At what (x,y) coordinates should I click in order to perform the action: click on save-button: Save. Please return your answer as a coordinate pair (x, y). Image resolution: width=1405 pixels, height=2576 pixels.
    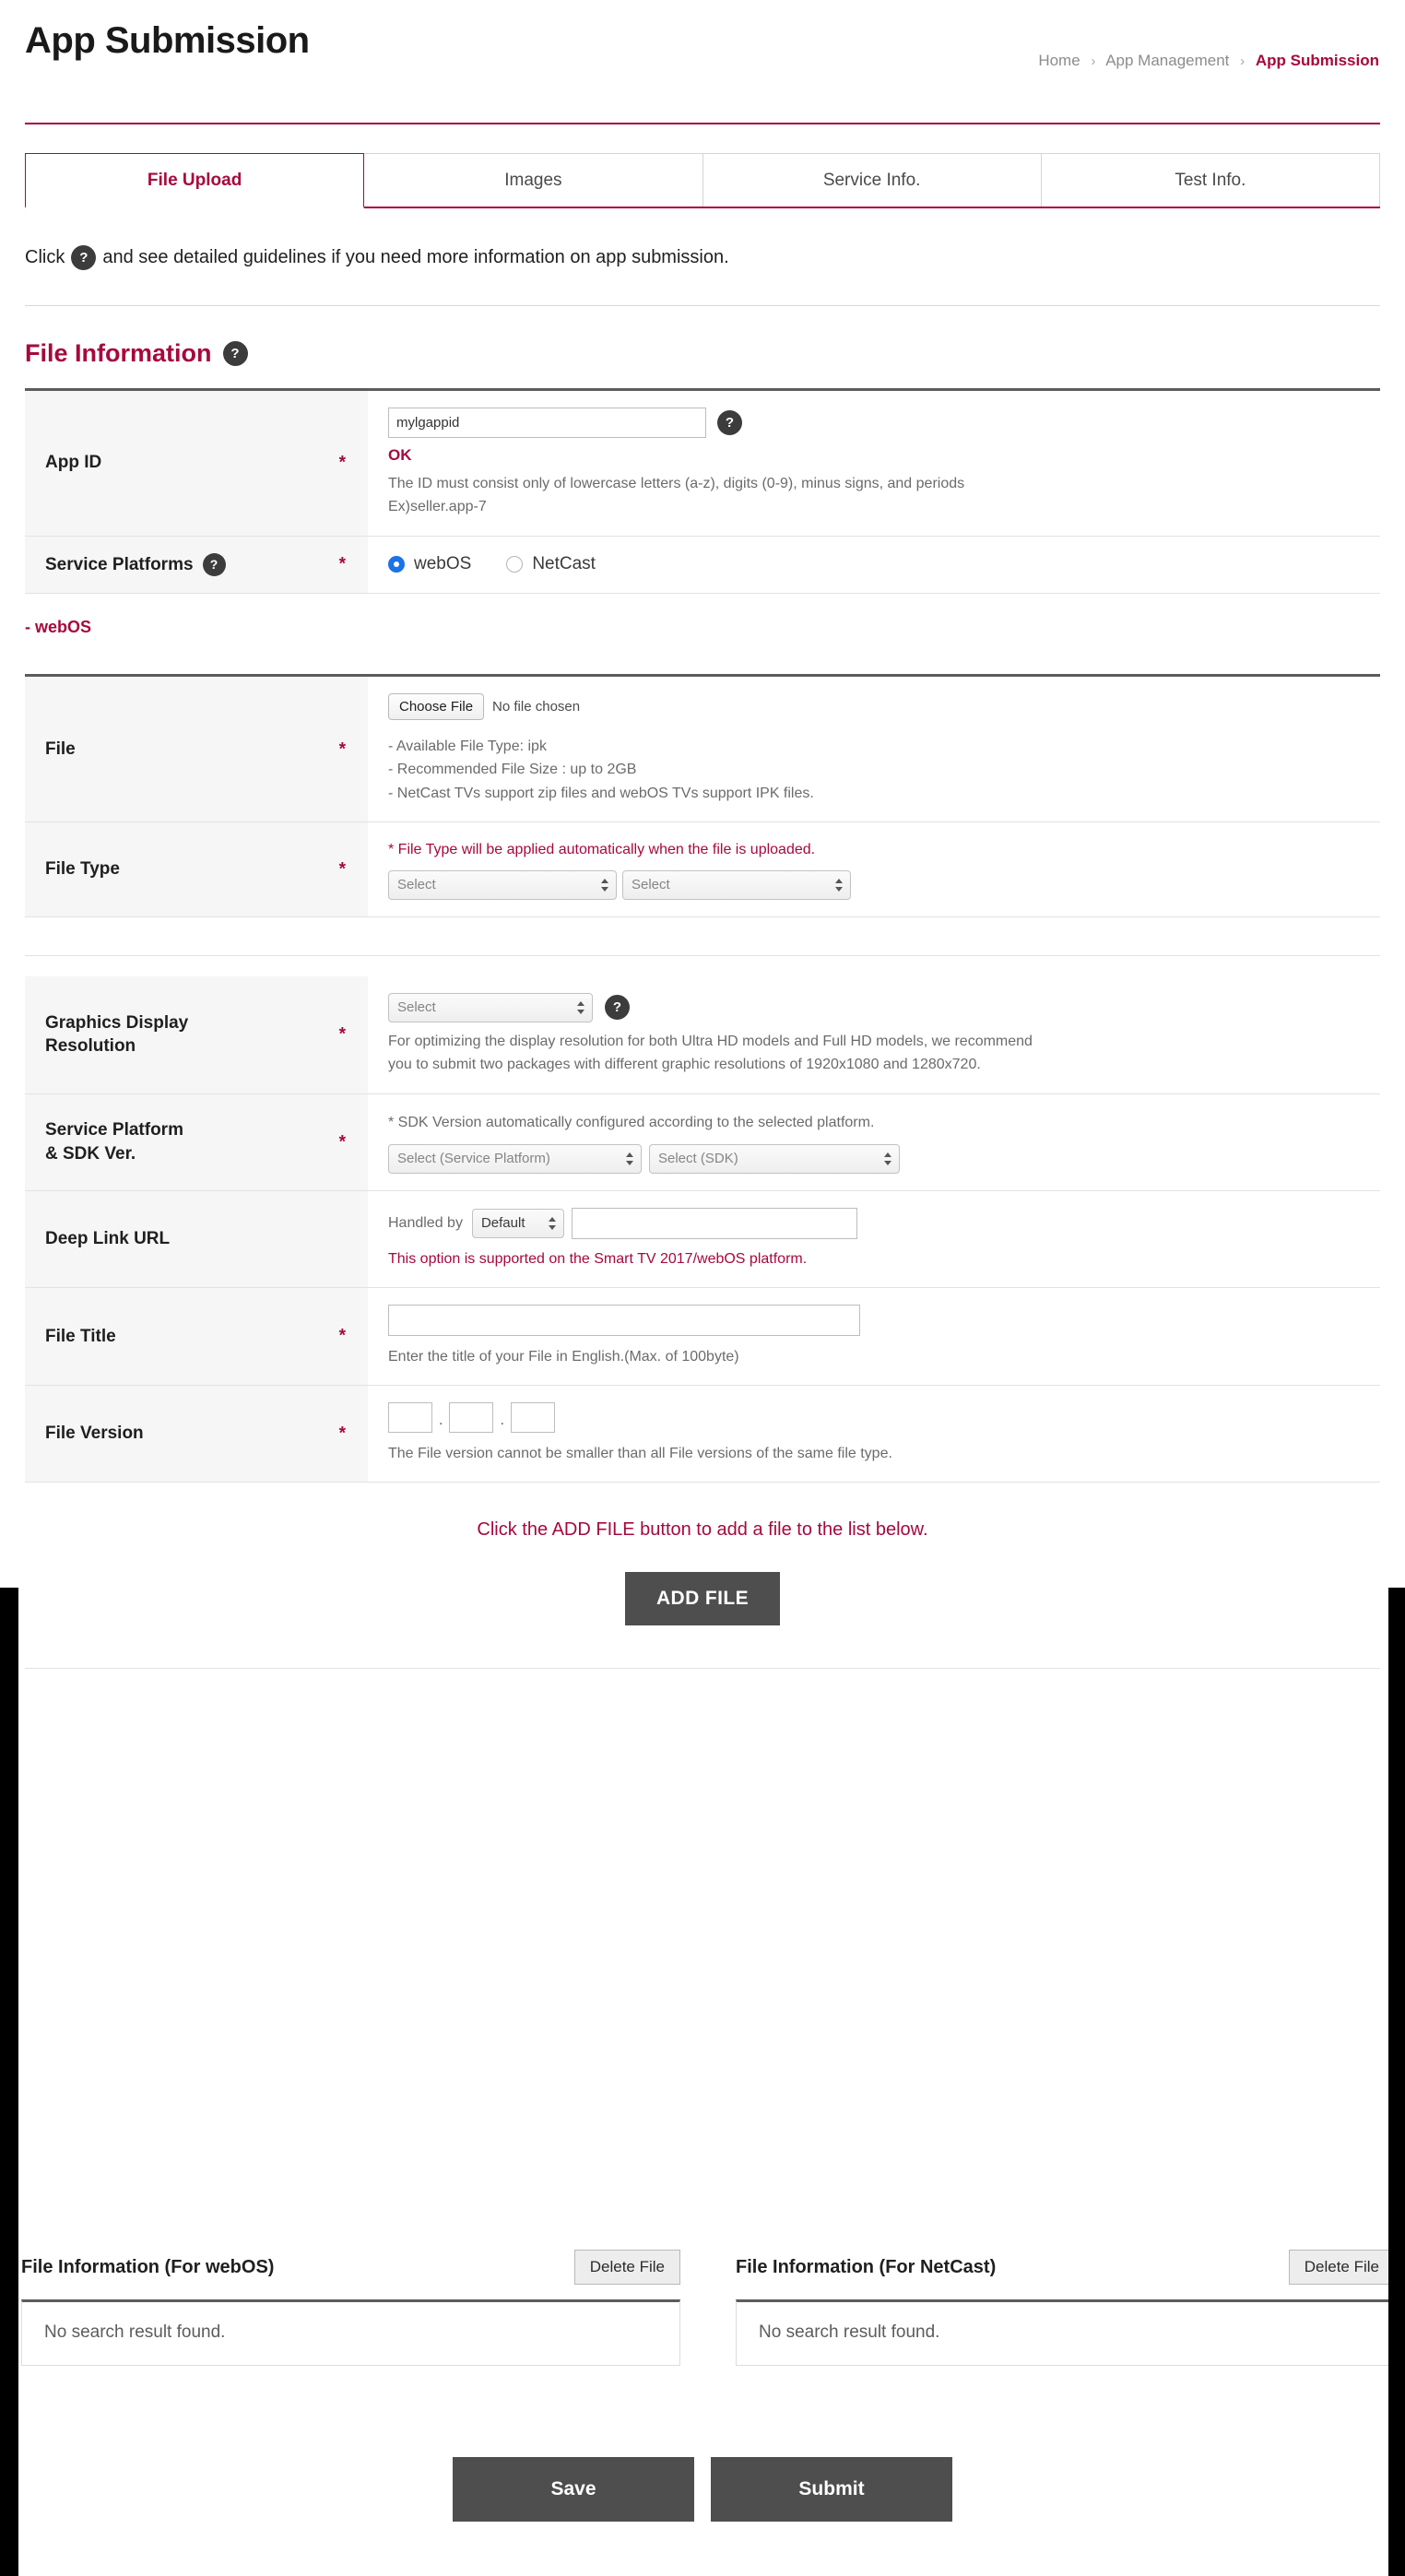
    Looking at the image, I should click on (573, 2489).